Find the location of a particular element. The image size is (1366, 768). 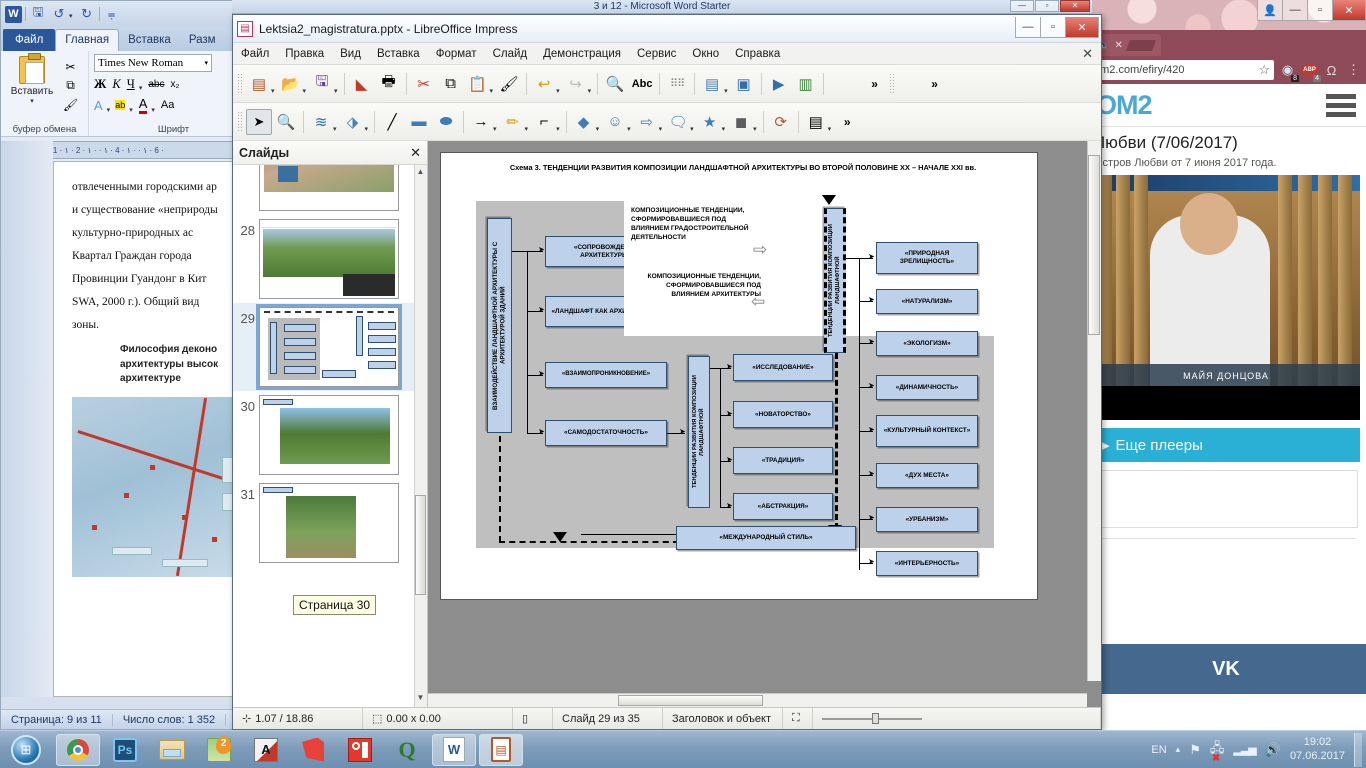

network-icon: ▂▃▅ is located at coordinates (1244, 749).